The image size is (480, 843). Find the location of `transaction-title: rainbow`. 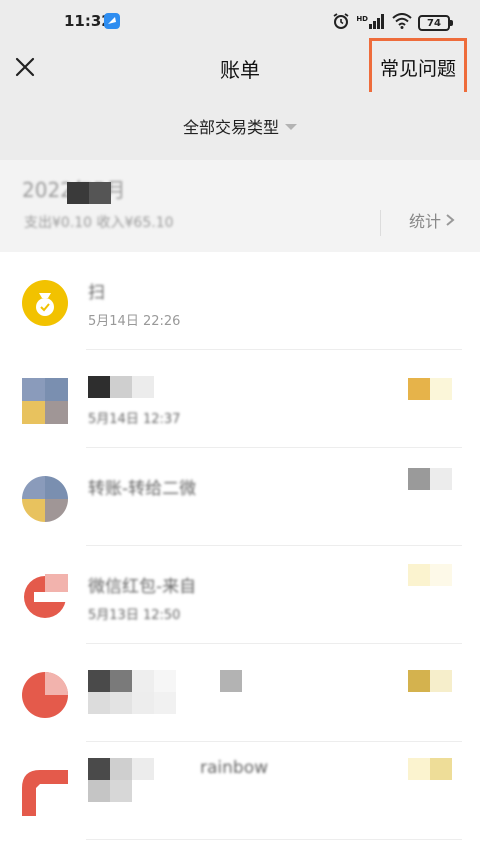

transaction-title: rainbow is located at coordinates (234, 768).